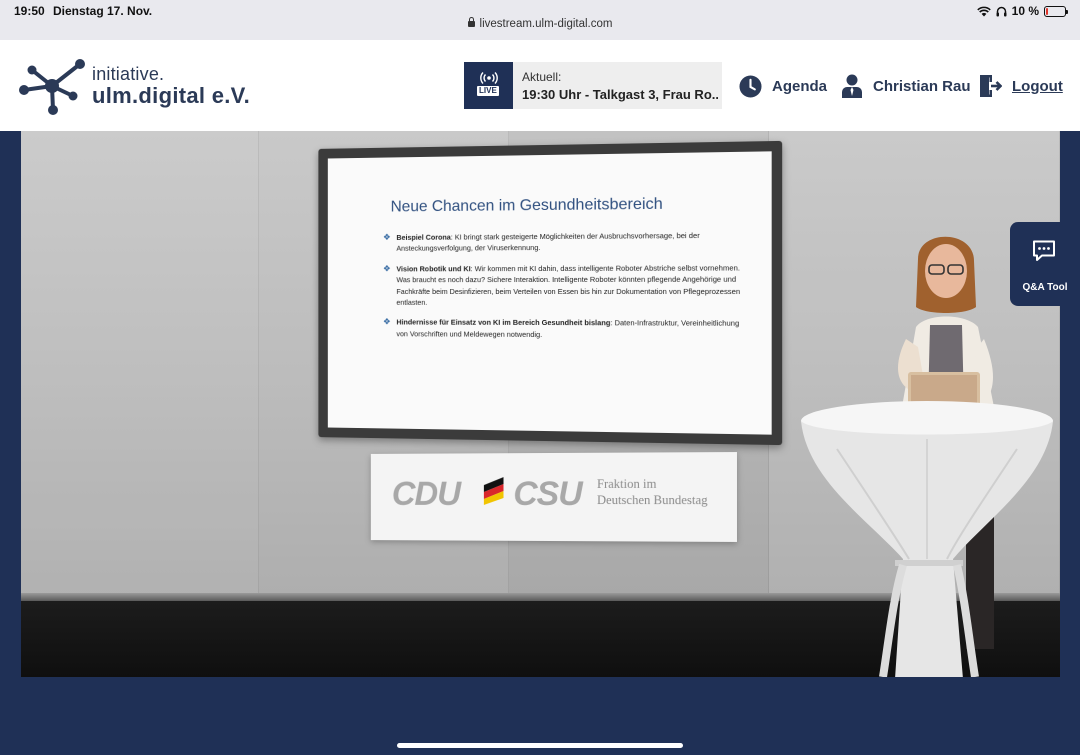 The image size is (1080, 755). Describe the element at coordinates (140, 371) in the screenshot. I see `wall-panel` at that location.